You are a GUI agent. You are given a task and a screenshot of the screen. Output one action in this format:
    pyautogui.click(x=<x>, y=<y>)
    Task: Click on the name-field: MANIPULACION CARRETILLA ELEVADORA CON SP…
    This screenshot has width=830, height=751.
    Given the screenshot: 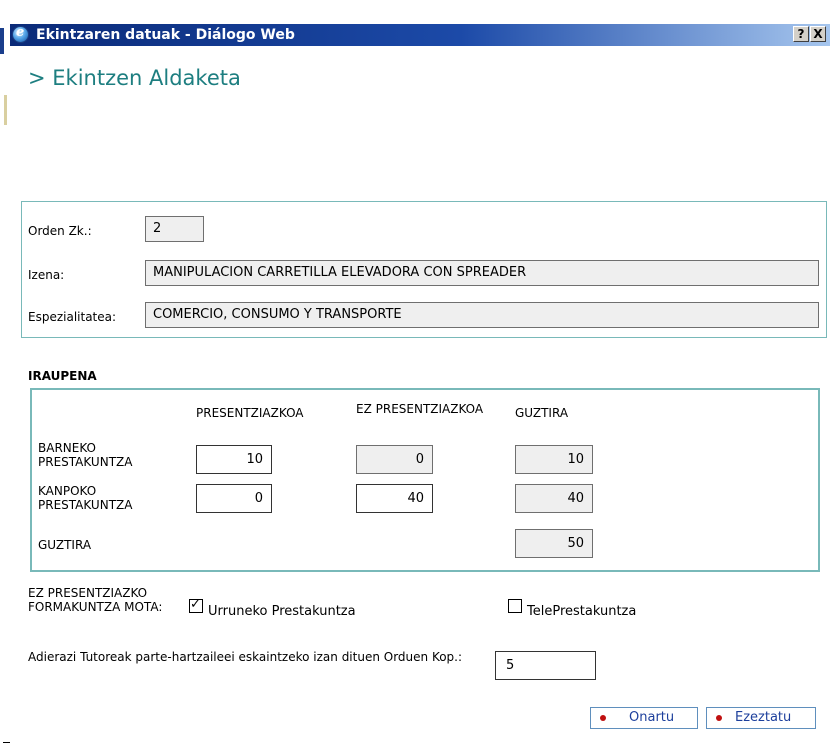 What is the action you would take?
    pyautogui.click(x=482, y=273)
    